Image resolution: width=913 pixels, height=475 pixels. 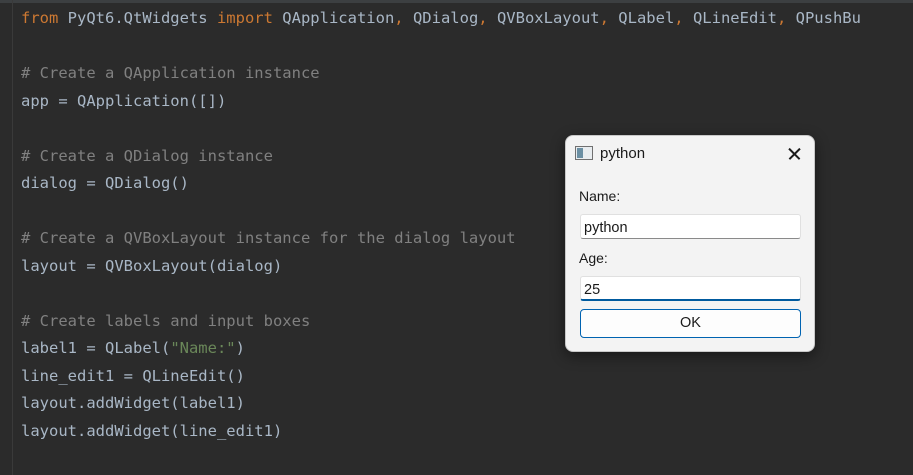 I want to click on code-line: layout.addWidget(label1), so click(x=133, y=403).